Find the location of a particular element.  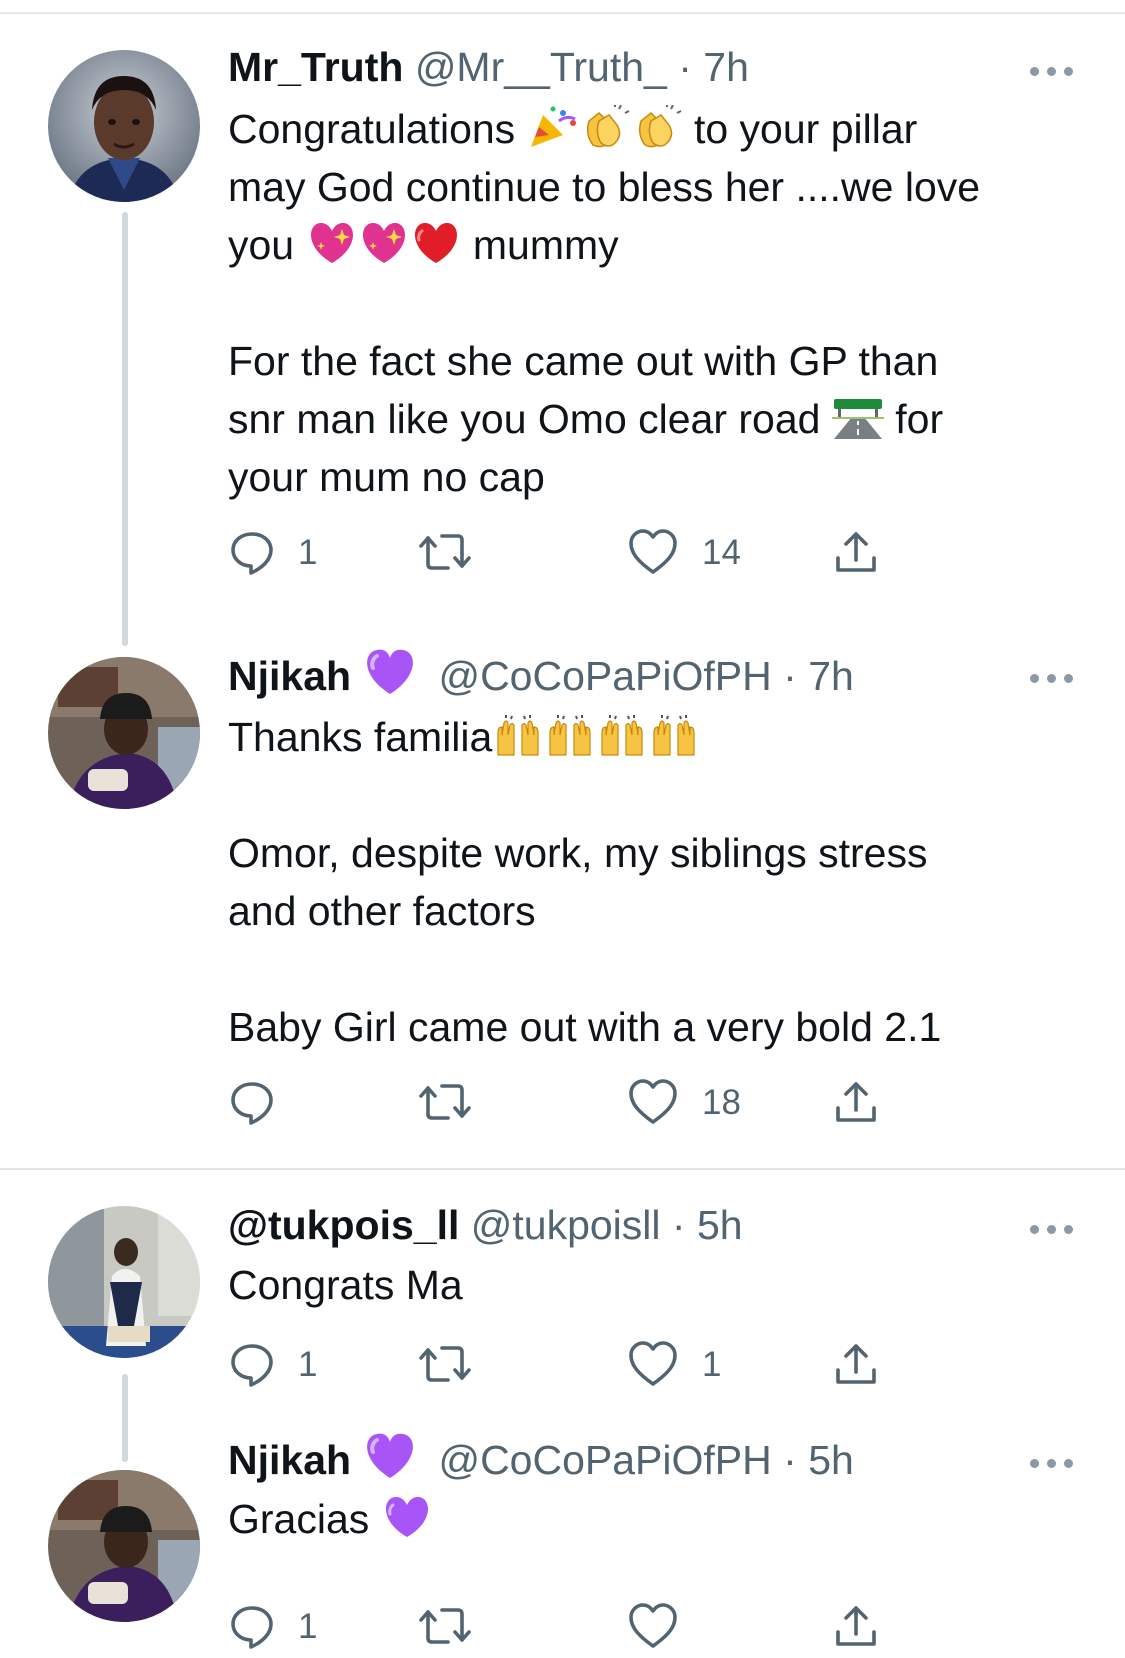

timestamp: 7h is located at coordinates (831, 676).